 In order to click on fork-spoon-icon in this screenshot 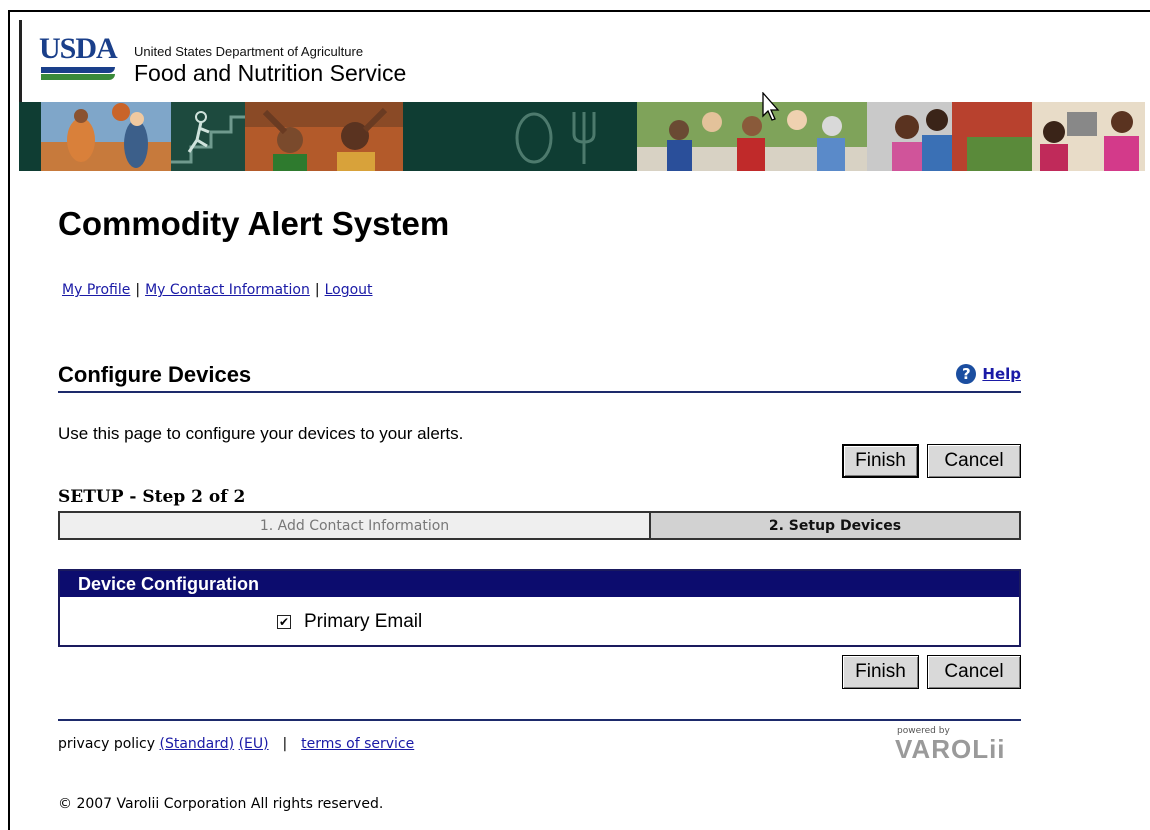, I will do `click(555, 138)`.